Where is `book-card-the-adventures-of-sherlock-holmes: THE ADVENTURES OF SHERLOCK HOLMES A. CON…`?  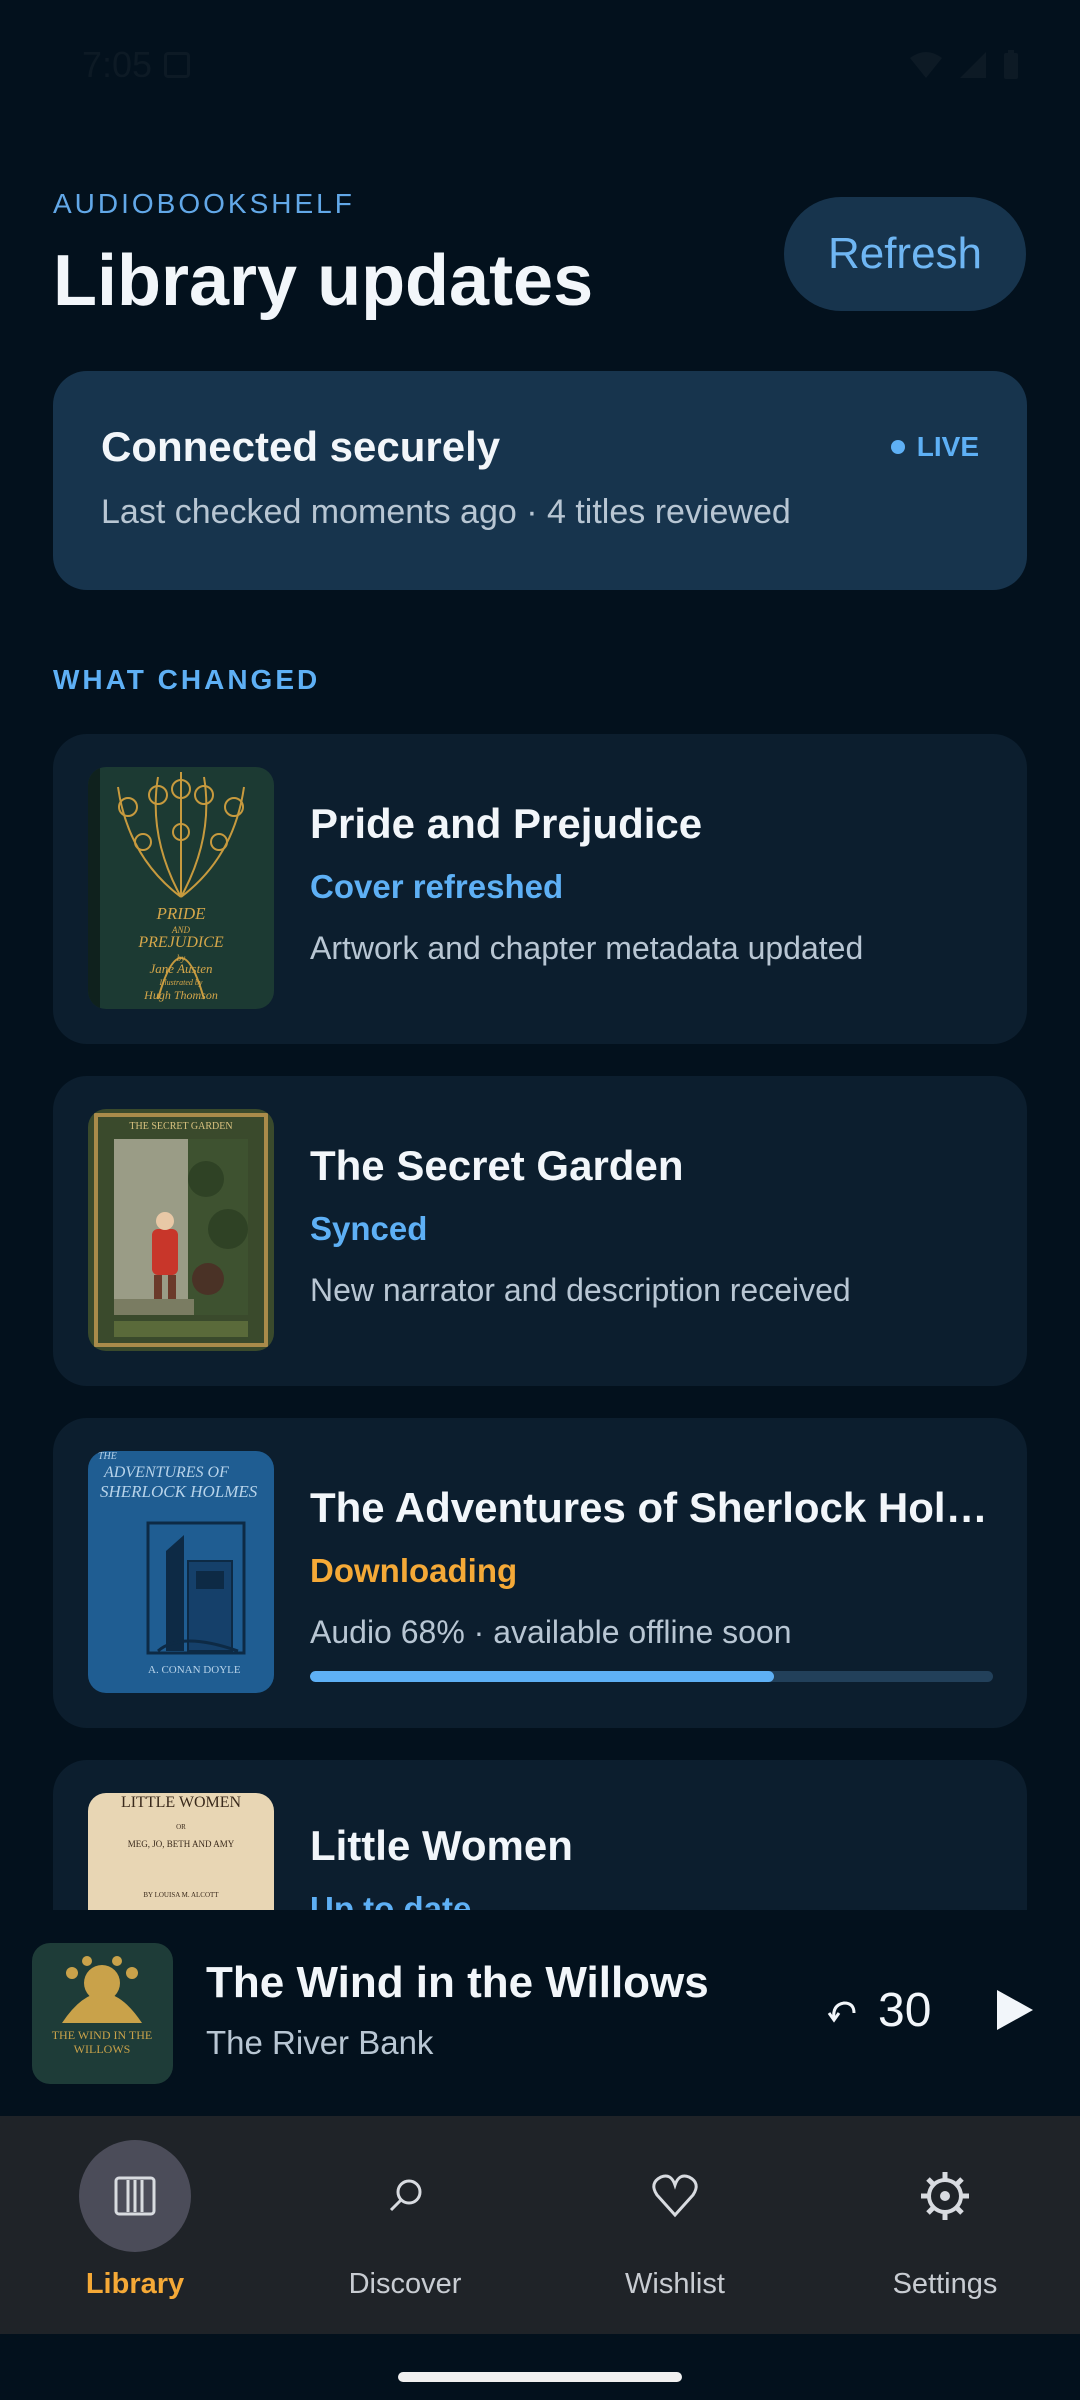
book-card-the-adventures-of-sherlock-holmes: THE ADVENTURES OF SHERLOCK HOLMES A. CON… is located at coordinates (540, 1573).